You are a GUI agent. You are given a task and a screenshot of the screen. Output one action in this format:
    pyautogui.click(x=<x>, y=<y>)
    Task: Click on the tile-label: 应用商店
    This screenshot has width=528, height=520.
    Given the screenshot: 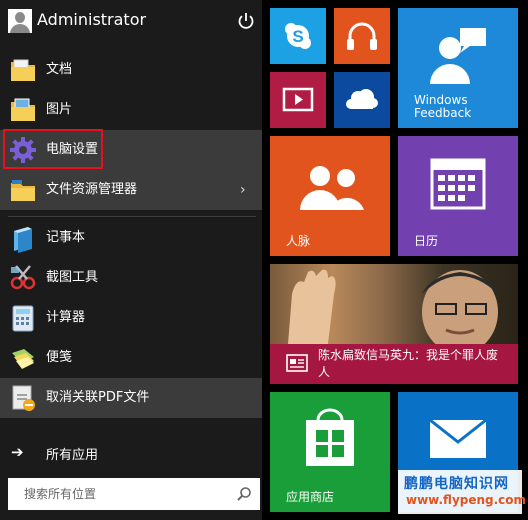 What is the action you would take?
    pyautogui.click(x=310, y=497)
    